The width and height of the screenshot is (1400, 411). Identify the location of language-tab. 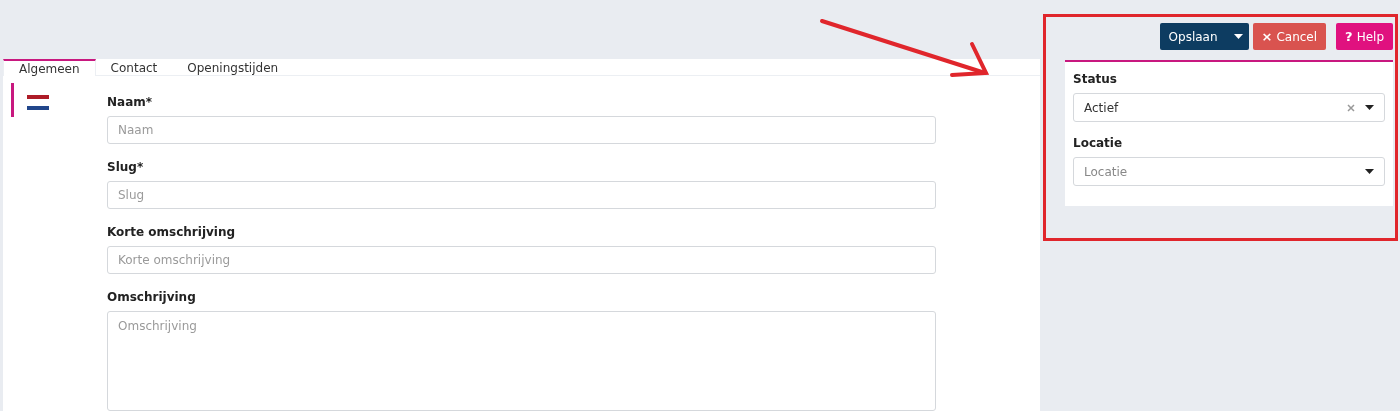
(31, 100).